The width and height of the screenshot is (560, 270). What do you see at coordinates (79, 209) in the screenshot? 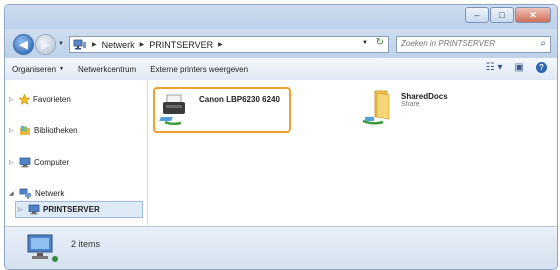
I see `sidebar-item-printserver: ▷ PRINTSERVER` at bounding box center [79, 209].